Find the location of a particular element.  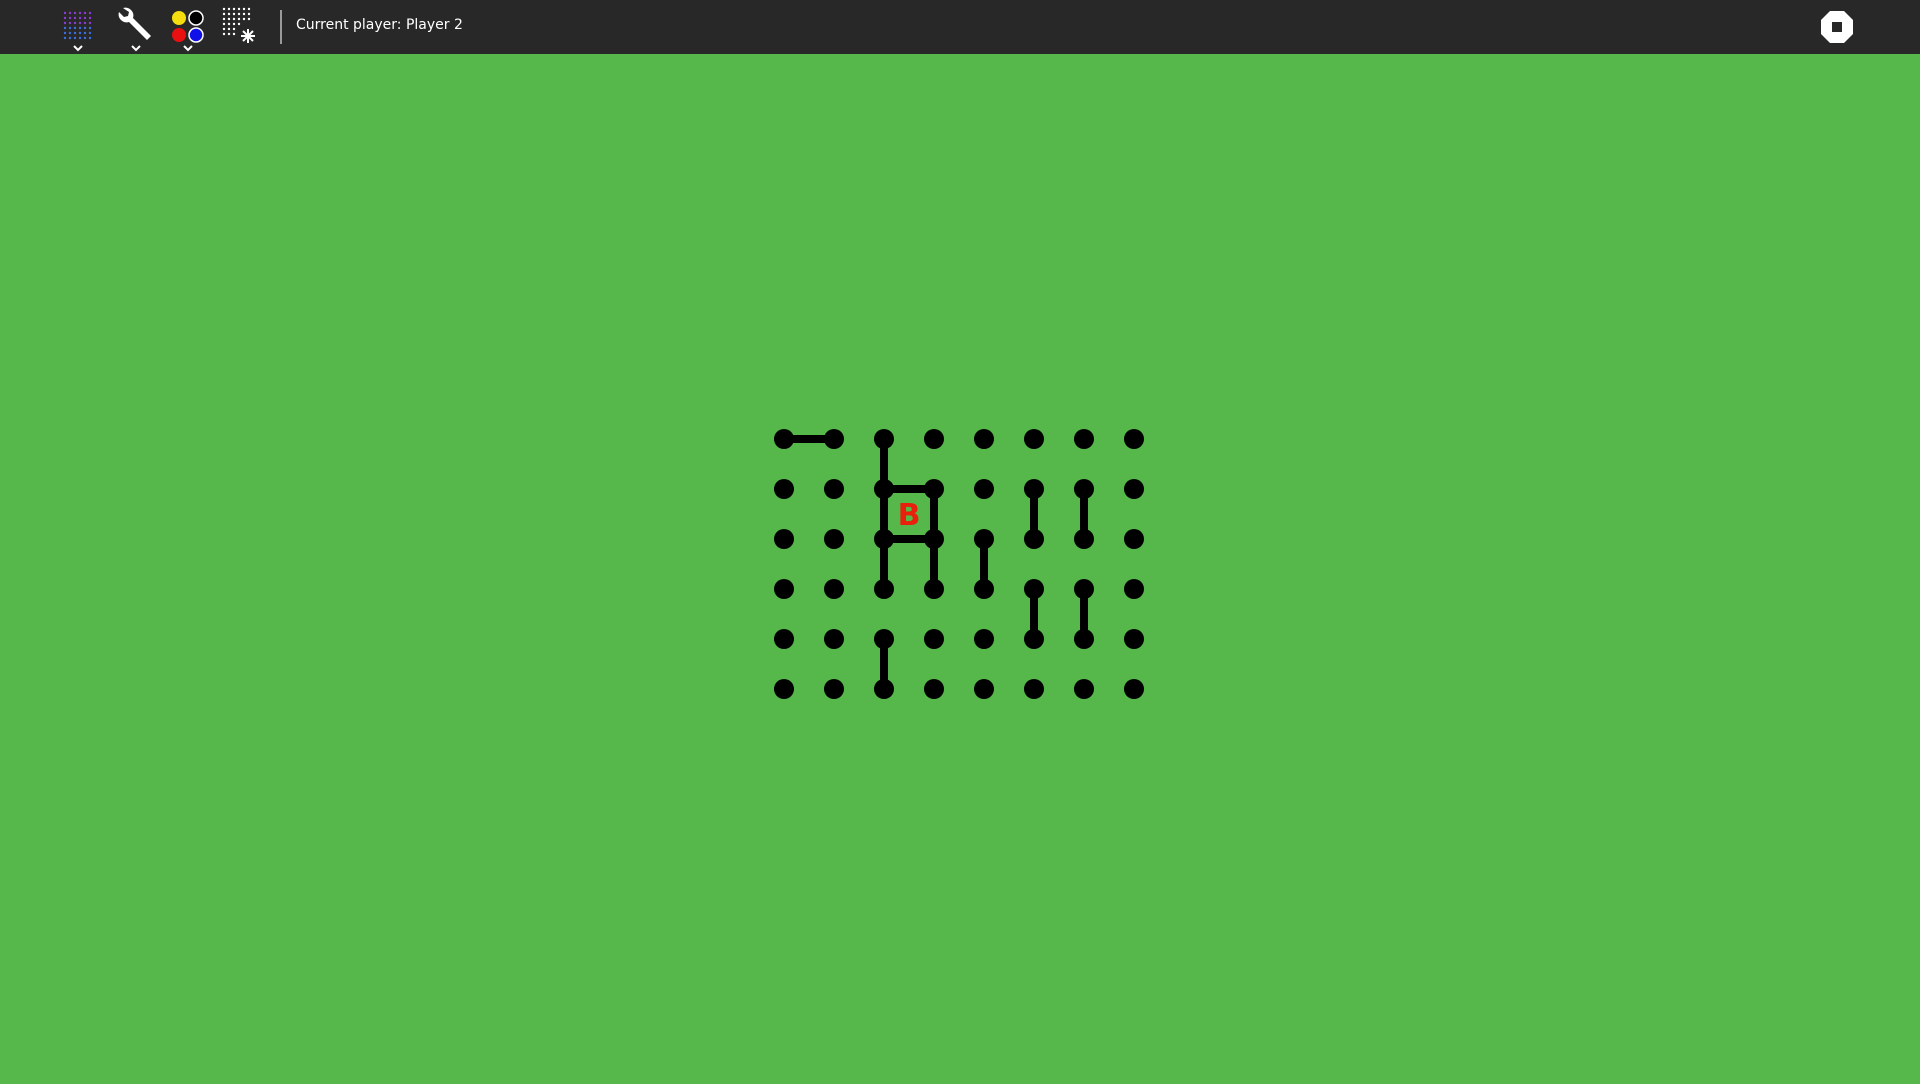

tools-button is located at coordinates (134, 27).